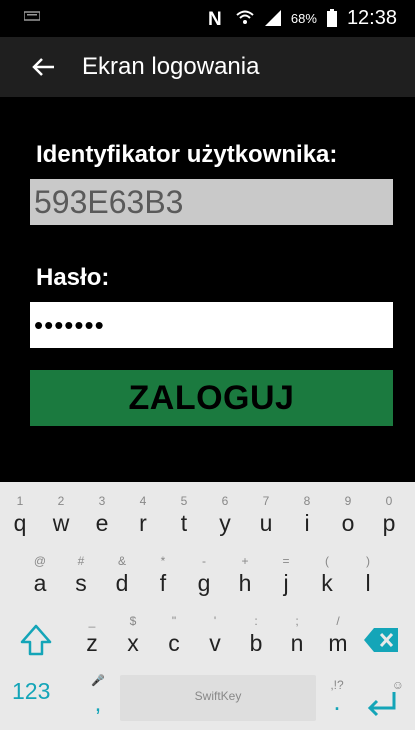  What do you see at coordinates (36, 640) in the screenshot?
I see `shift-icon` at bounding box center [36, 640].